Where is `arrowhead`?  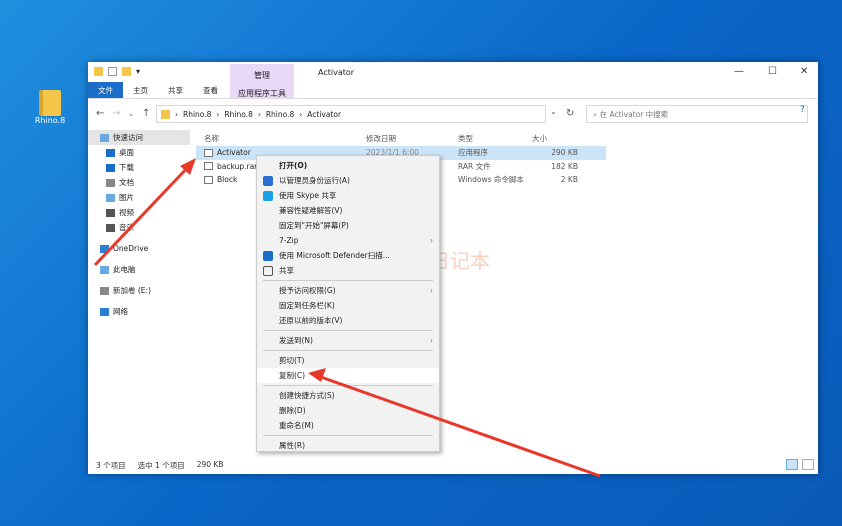 arrowhead is located at coordinates (317, 375).